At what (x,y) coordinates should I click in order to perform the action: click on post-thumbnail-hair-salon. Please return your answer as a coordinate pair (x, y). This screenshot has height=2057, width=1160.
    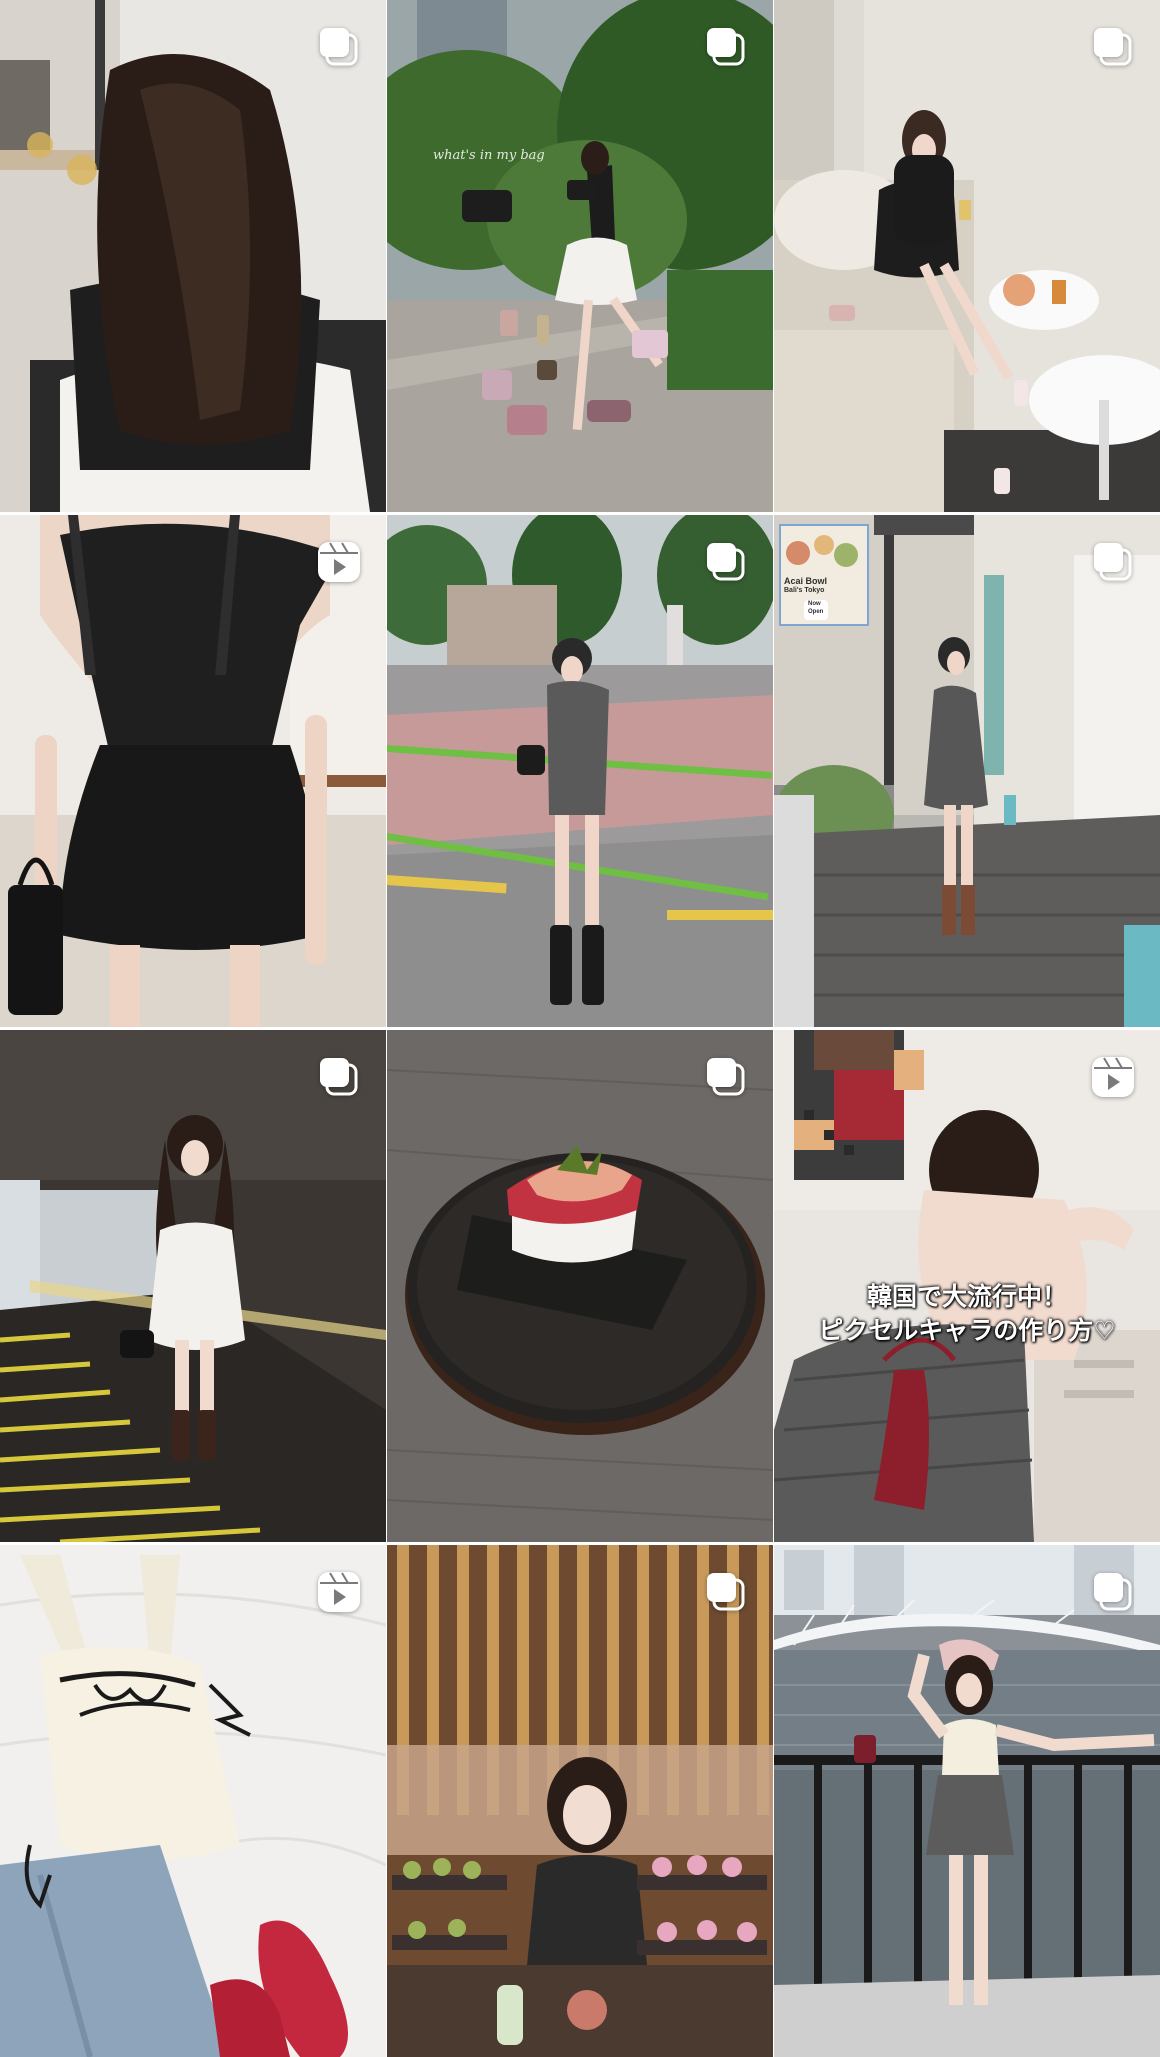
    Looking at the image, I should click on (193, 256).